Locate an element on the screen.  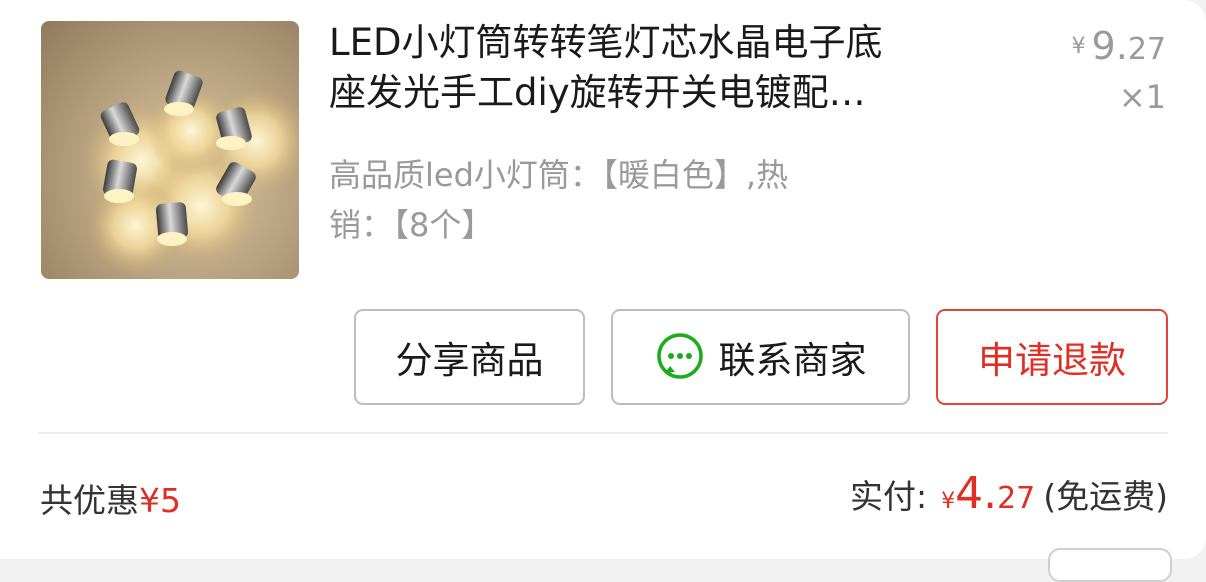
paid-decimal: 27 is located at coordinates (1016, 498).